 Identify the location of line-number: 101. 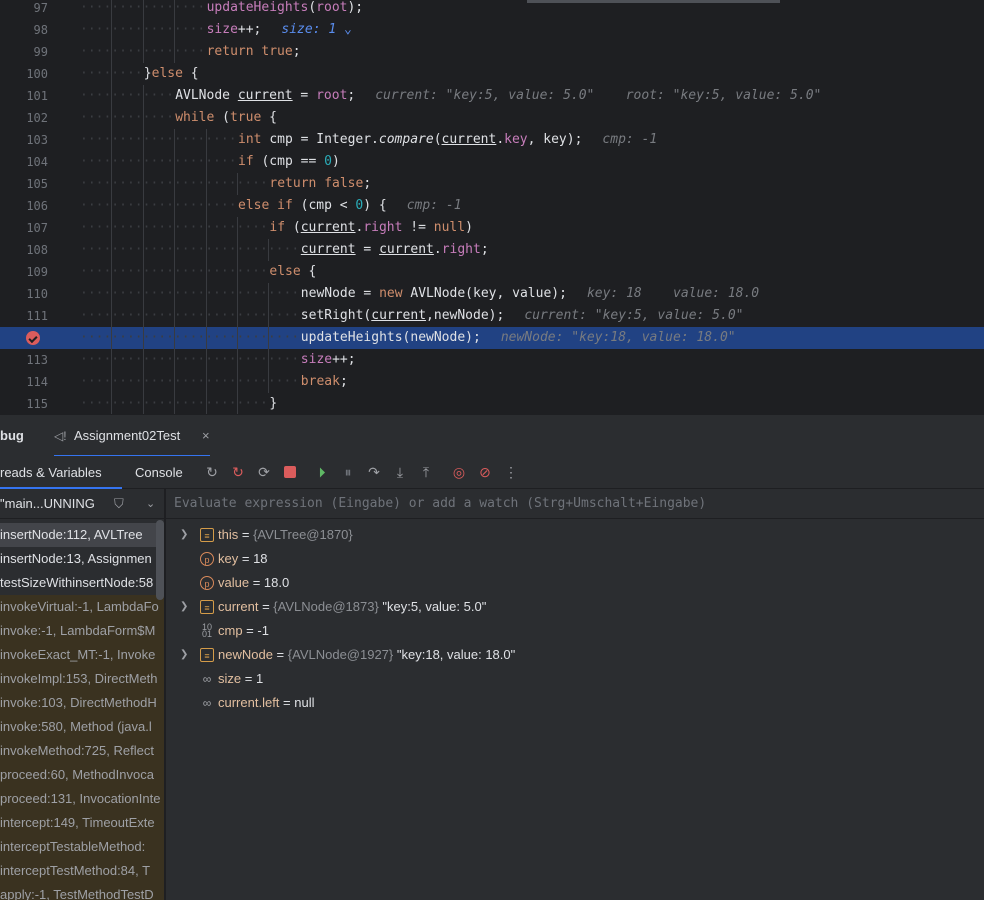
(24, 96).